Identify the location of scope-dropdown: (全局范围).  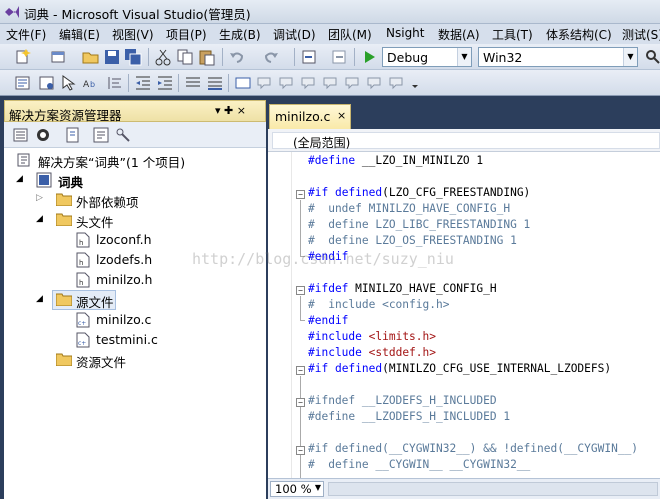
(466, 141).